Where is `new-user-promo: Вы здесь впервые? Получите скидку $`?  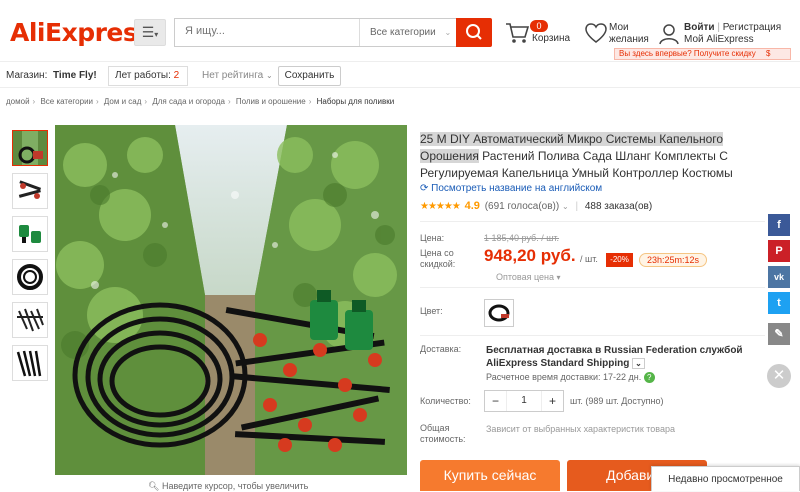
new-user-promo: Вы здесь впервые? Получите скидку $ is located at coordinates (702, 54).